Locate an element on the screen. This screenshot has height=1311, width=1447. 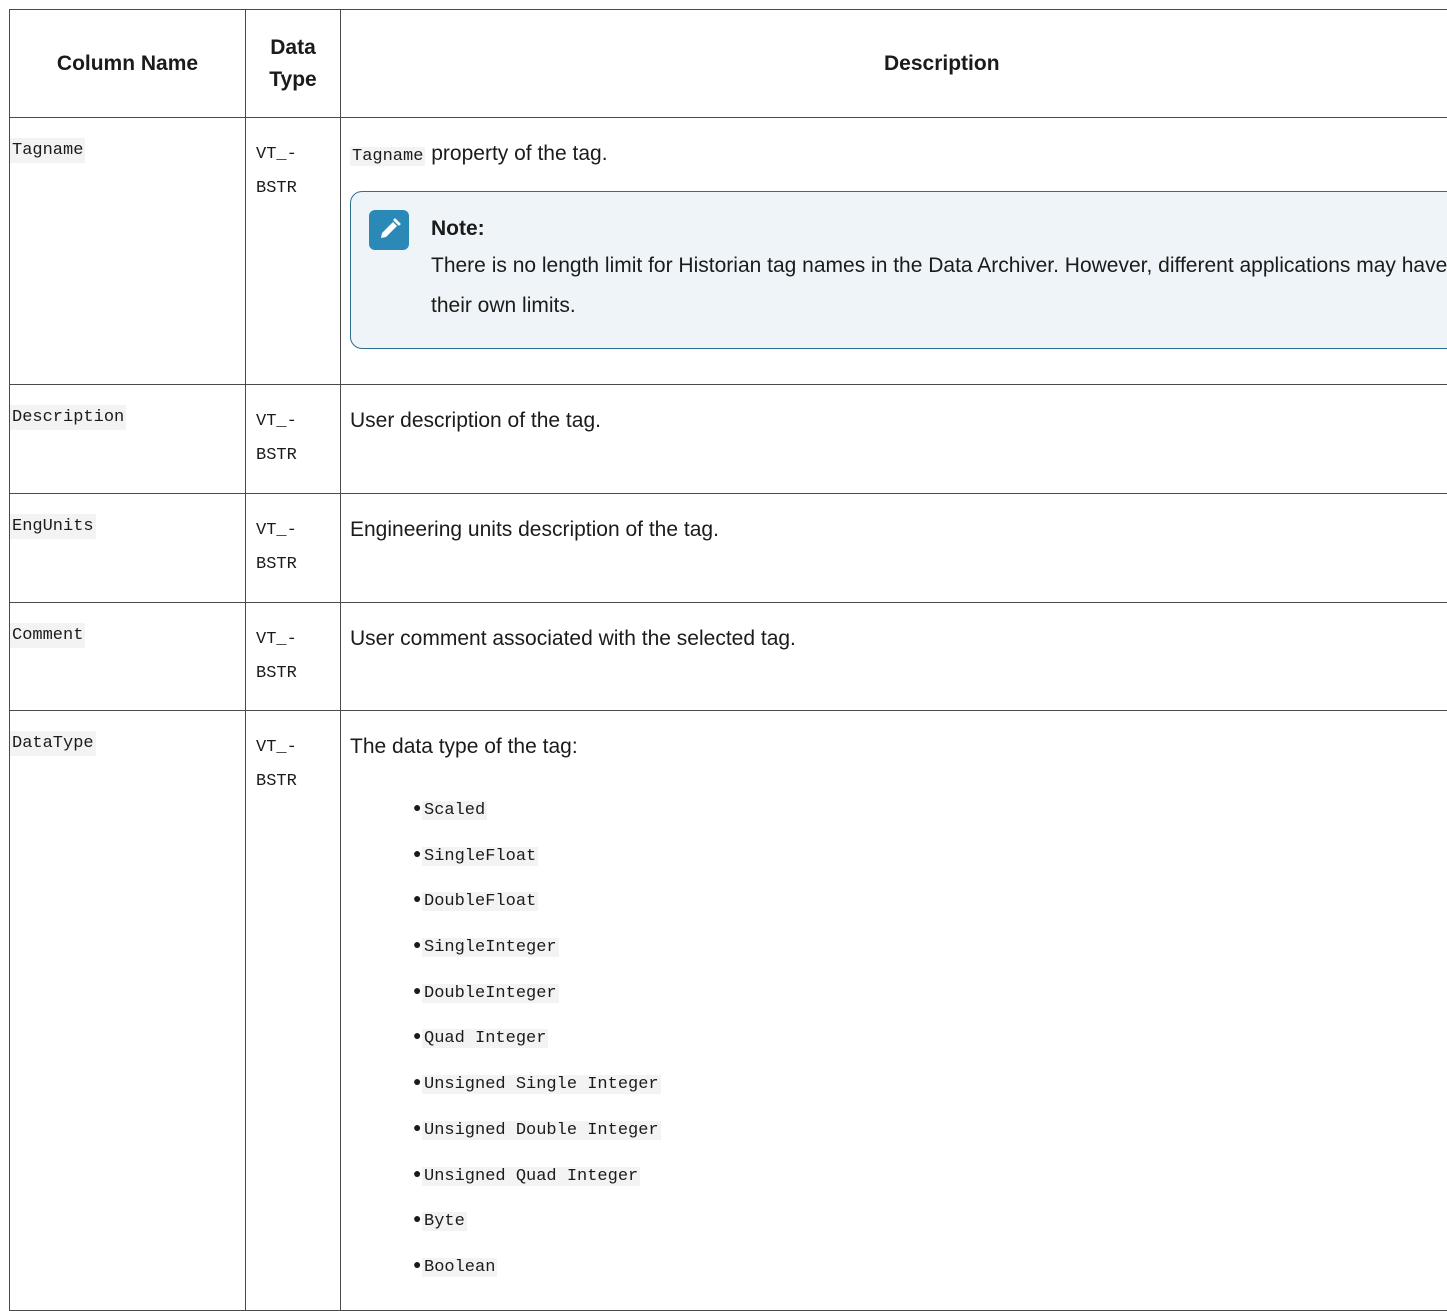
list-item-code: Boolean is located at coordinates (459, 1267).